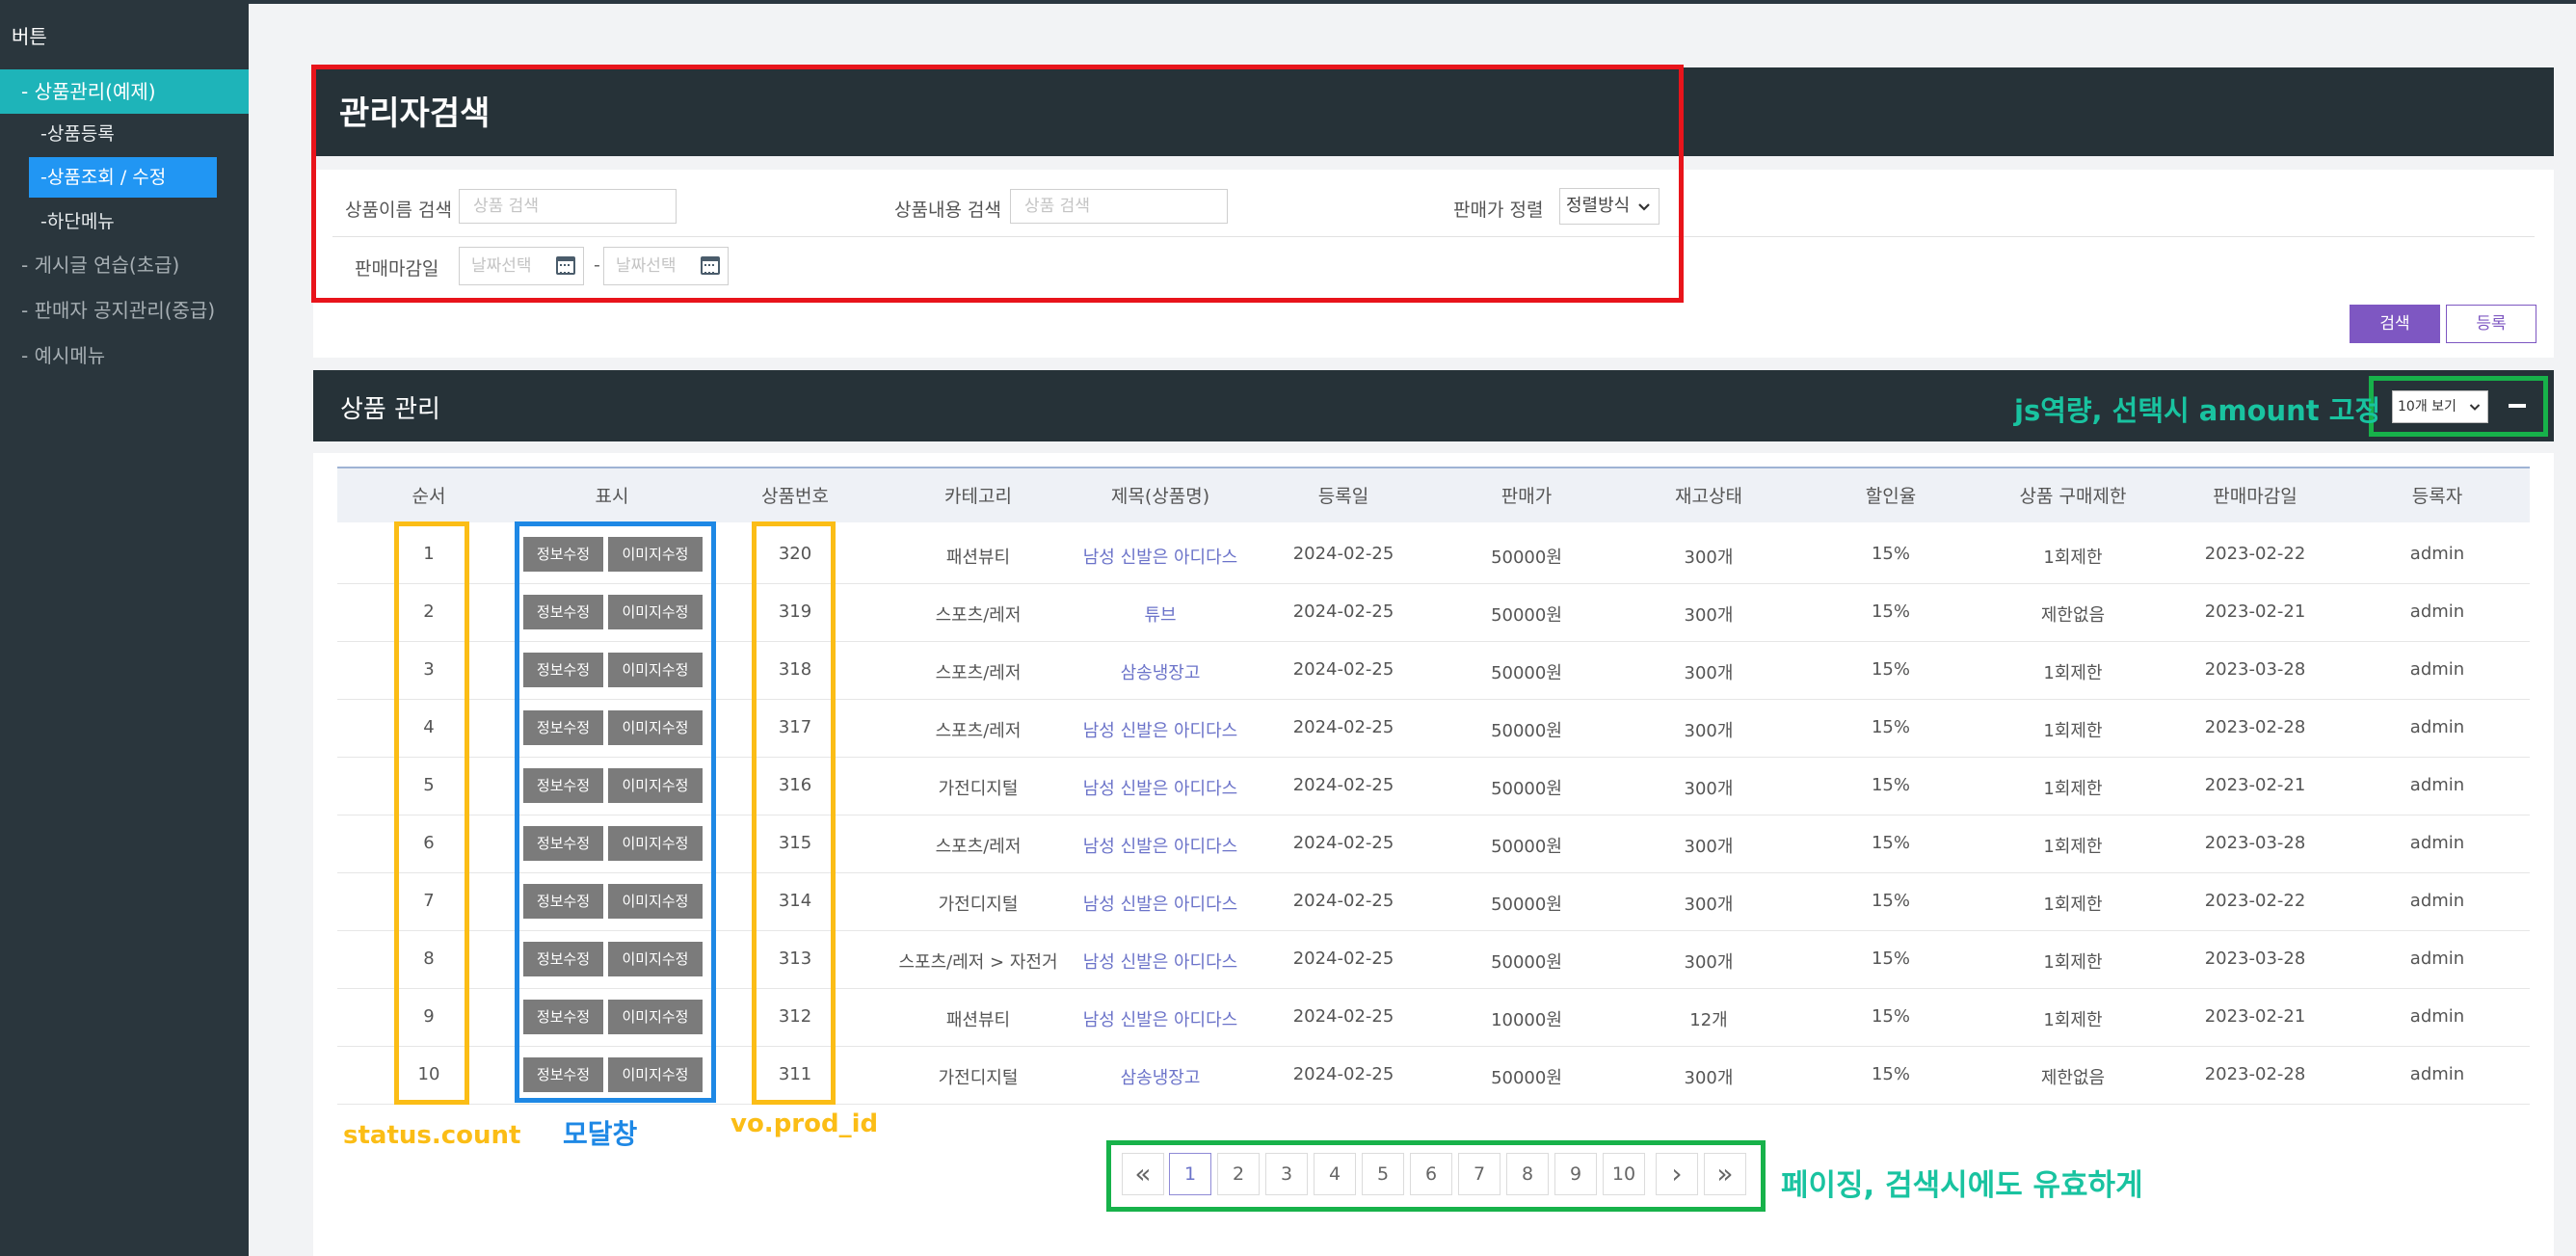 This screenshot has height=1256, width=2576. What do you see at coordinates (124, 265) in the screenshot?
I see `sidebar-item-board-practice: - 게시글 연습(초급)` at bounding box center [124, 265].